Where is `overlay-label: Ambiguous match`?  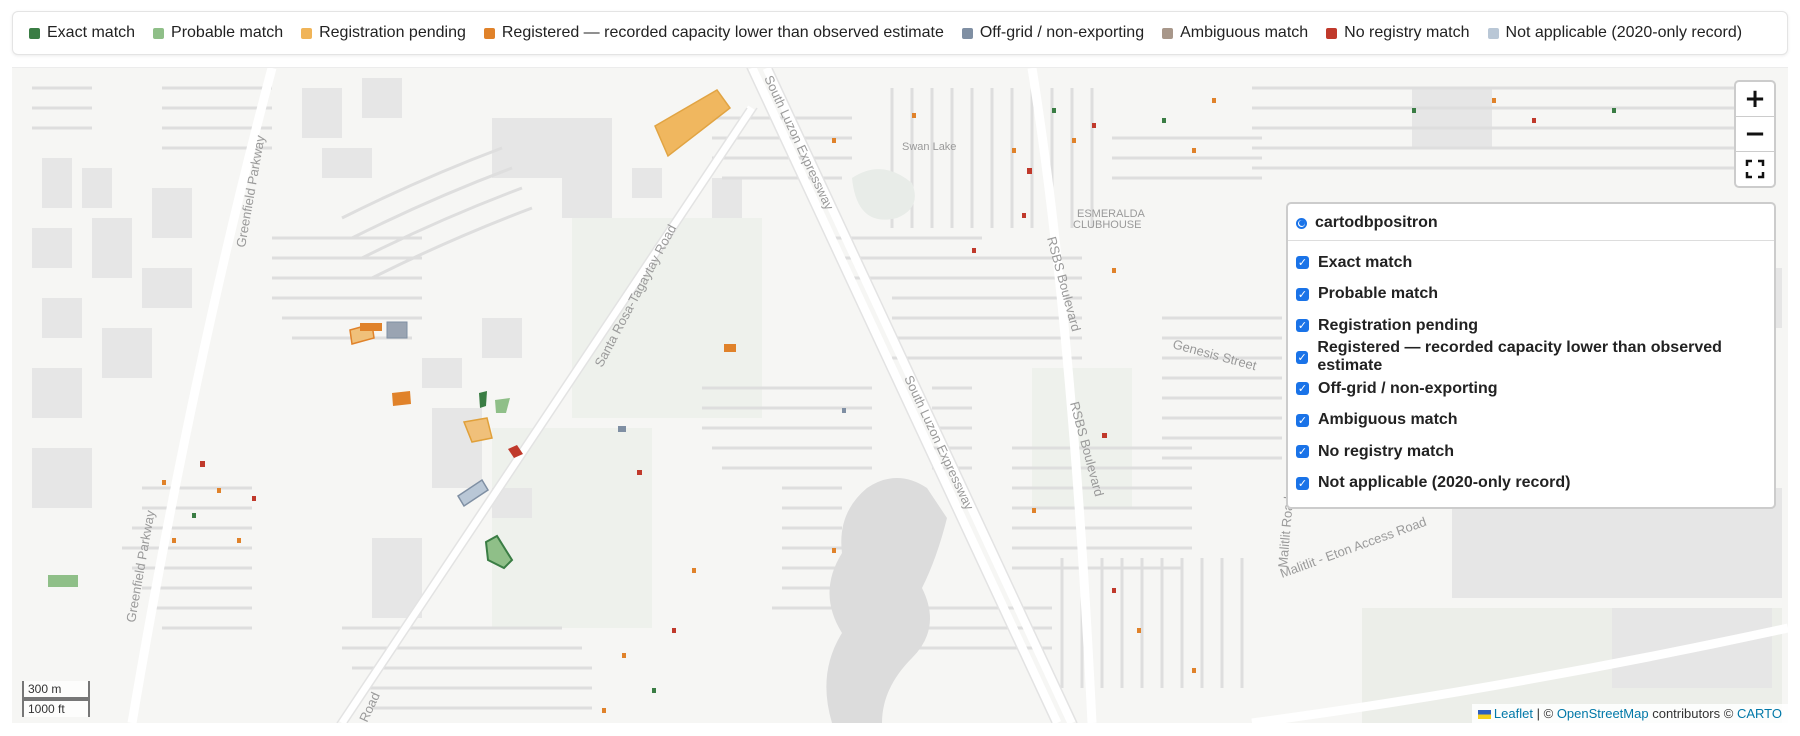
overlay-label: Ambiguous match is located at coordinates (1388, 420).